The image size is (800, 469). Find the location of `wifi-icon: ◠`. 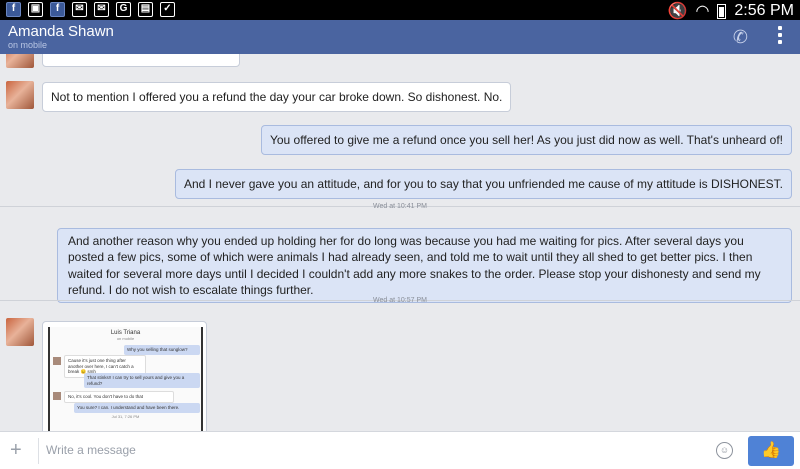

wifi-icon: ◠ is located at coordinates (702, 11).